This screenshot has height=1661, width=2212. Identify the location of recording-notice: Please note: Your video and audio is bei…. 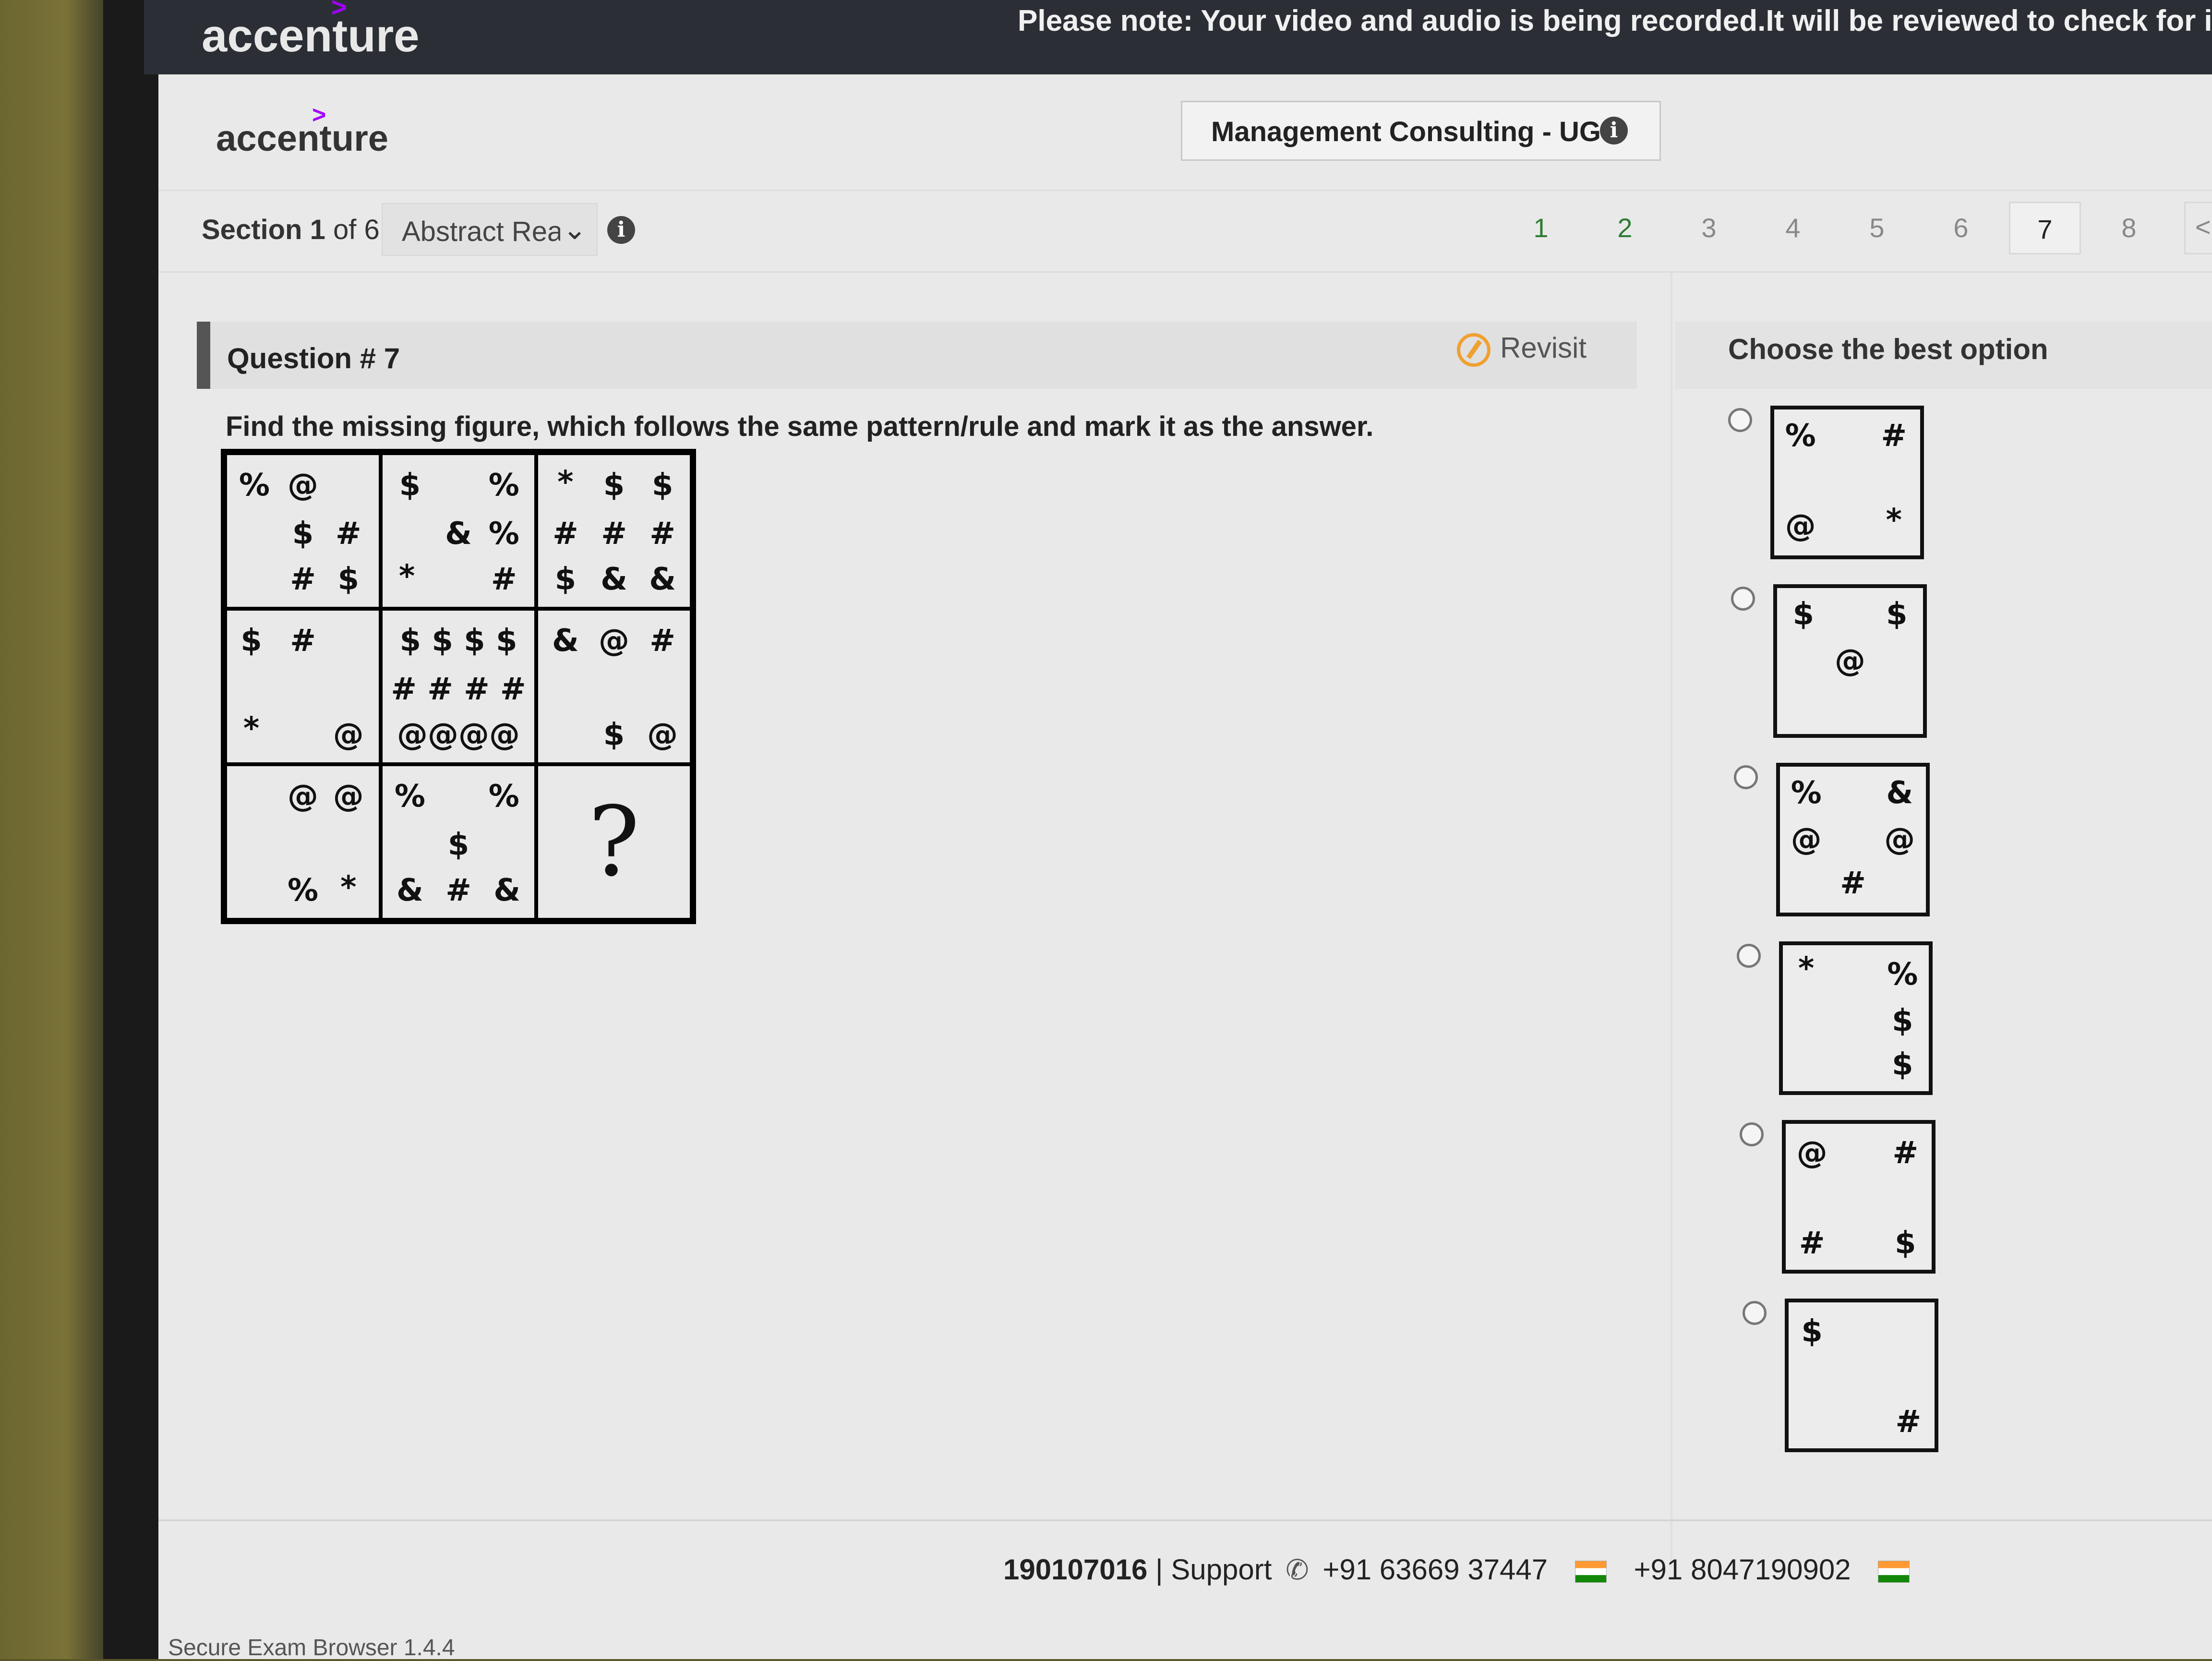
(1615, 20).